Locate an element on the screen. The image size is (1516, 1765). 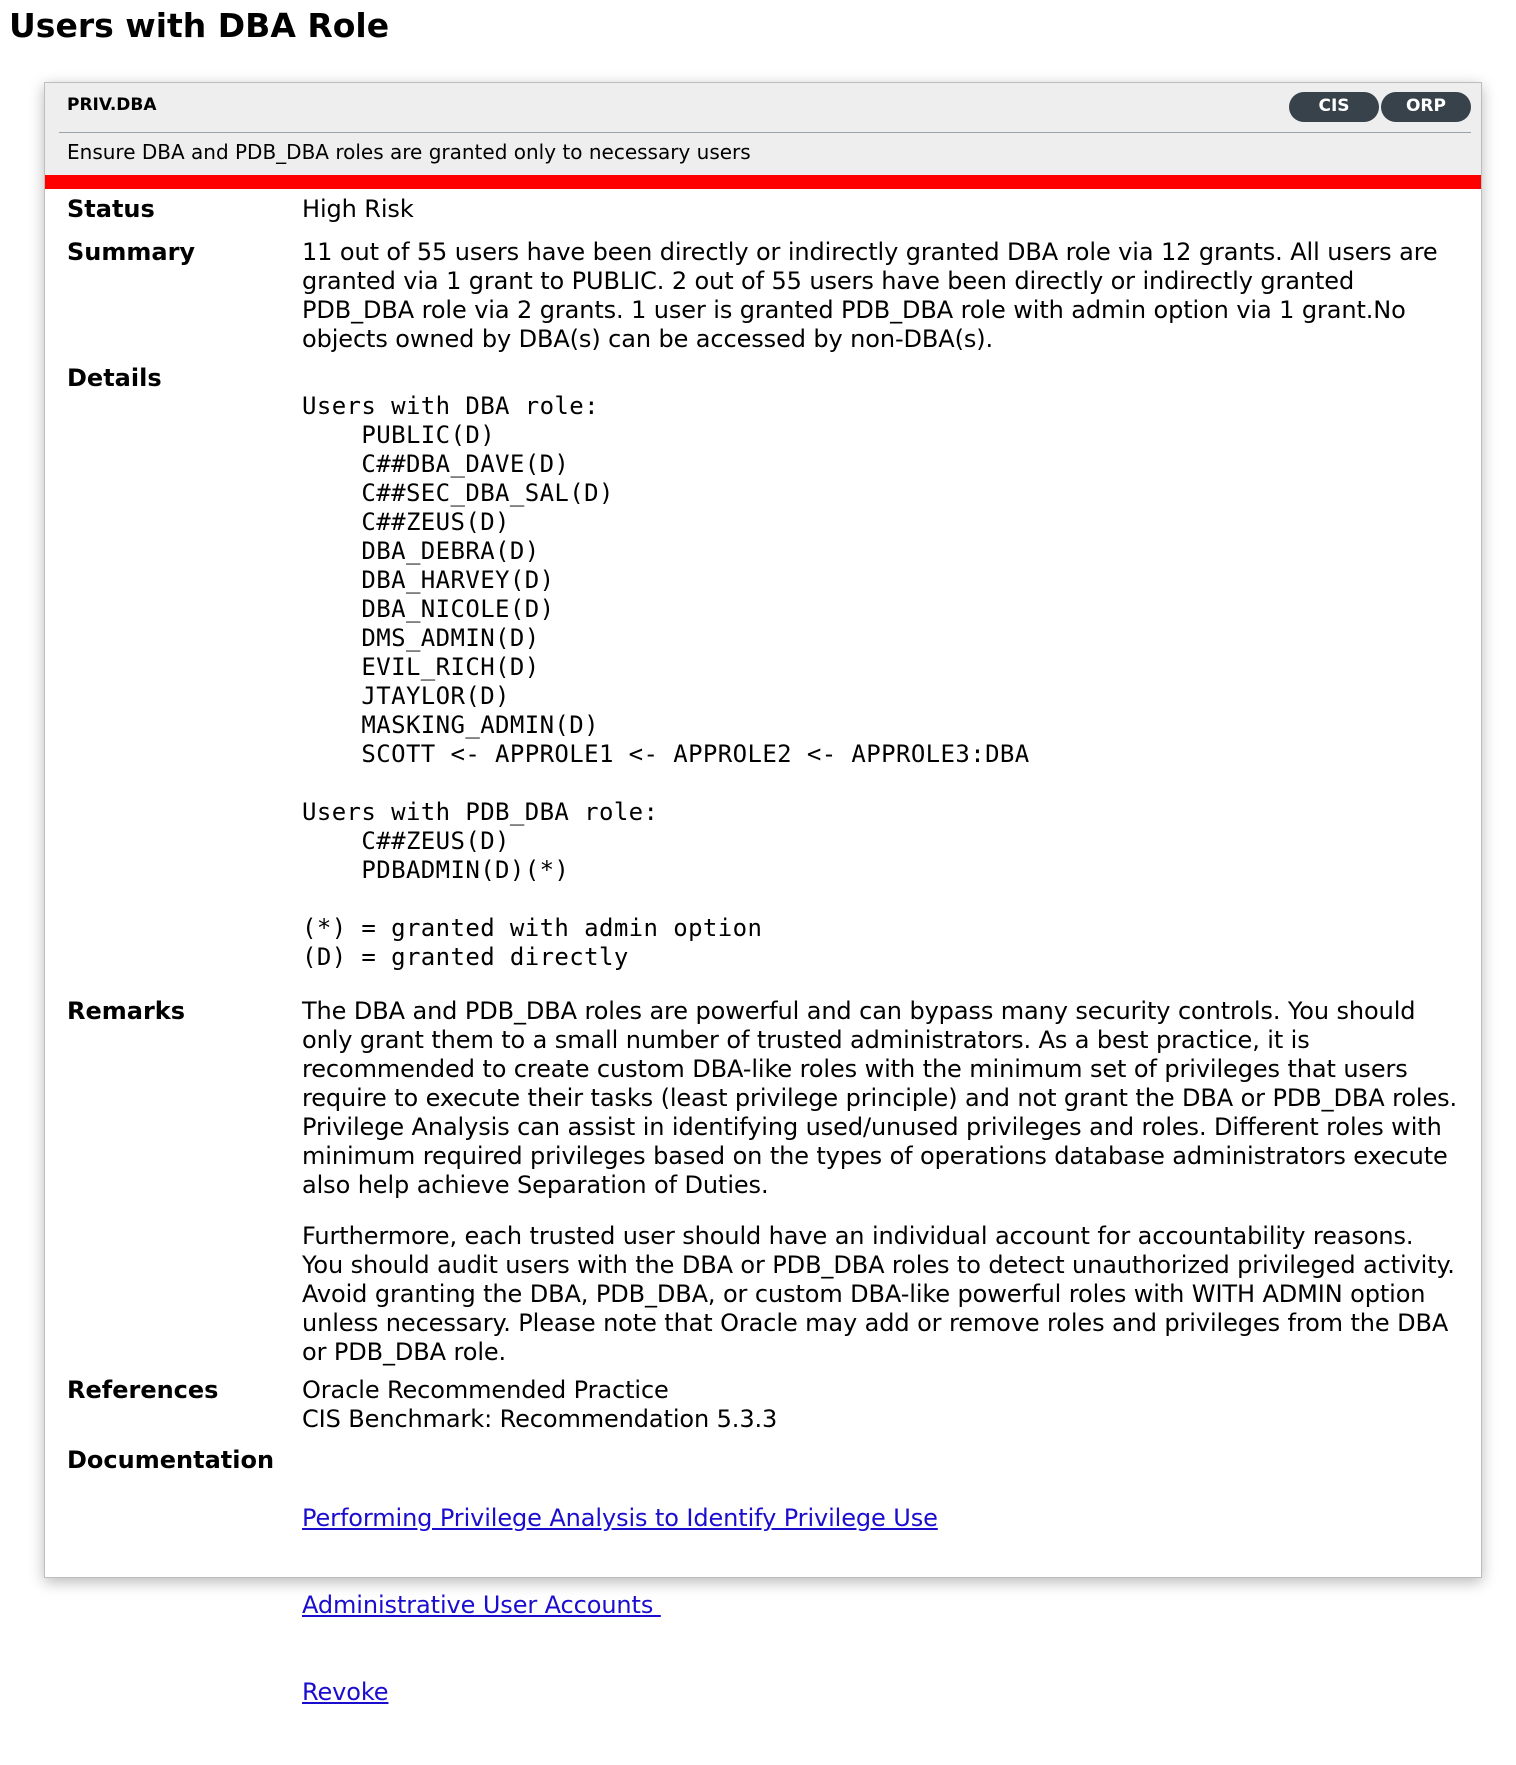
status-label: Status is located at coordinates (111, 209).